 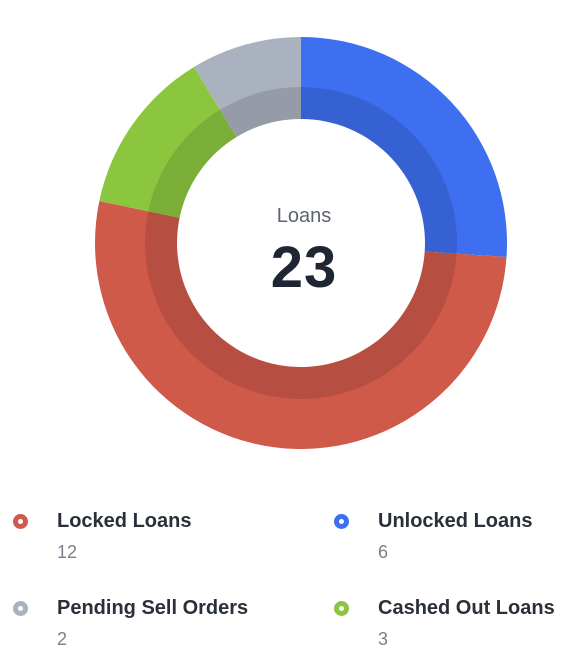 What do you see at coordinates (466, 608) in the screenshot?
I see `legend-label: Cashed Out Loans` at bounding box center [466, 608].